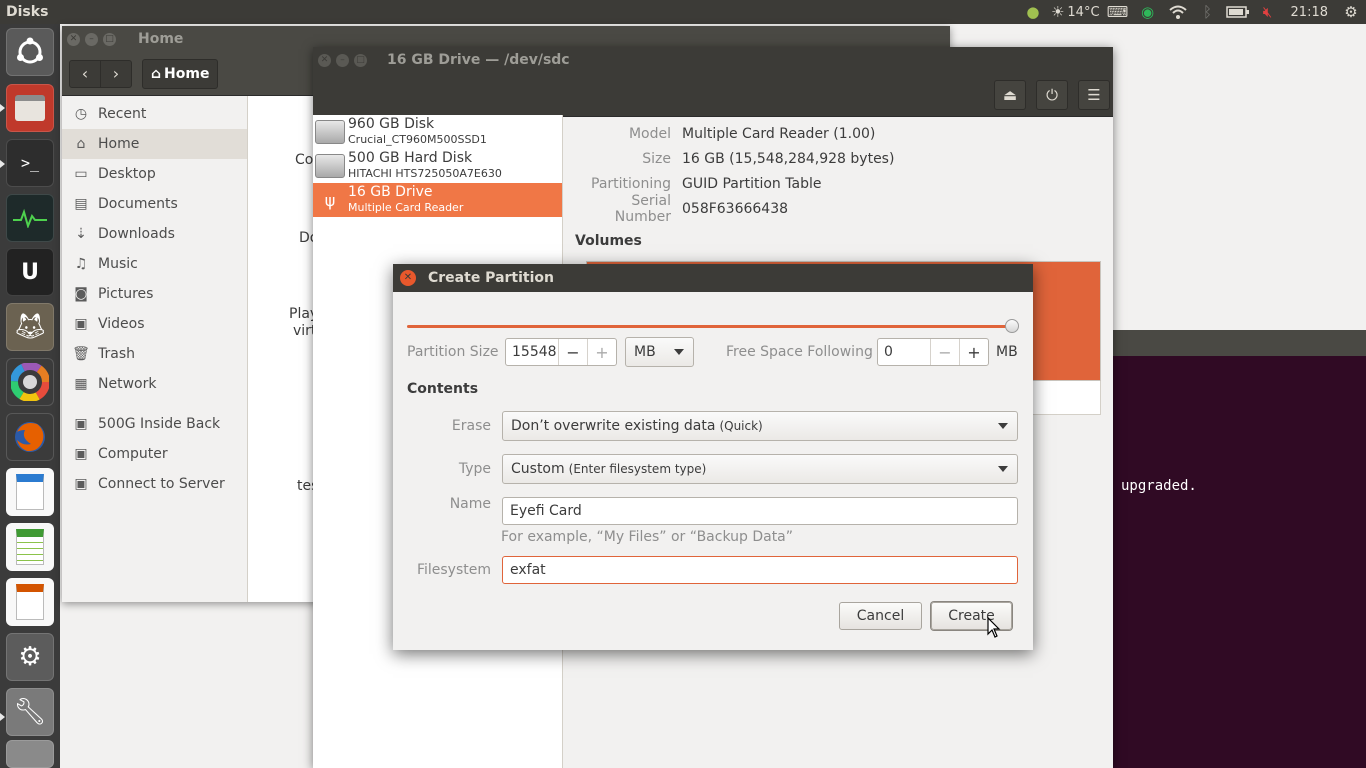  What do you see at coordinates (631, 183) in the screenshot?
I see `info-key: Partitioning` at bounding box center [631, 183].